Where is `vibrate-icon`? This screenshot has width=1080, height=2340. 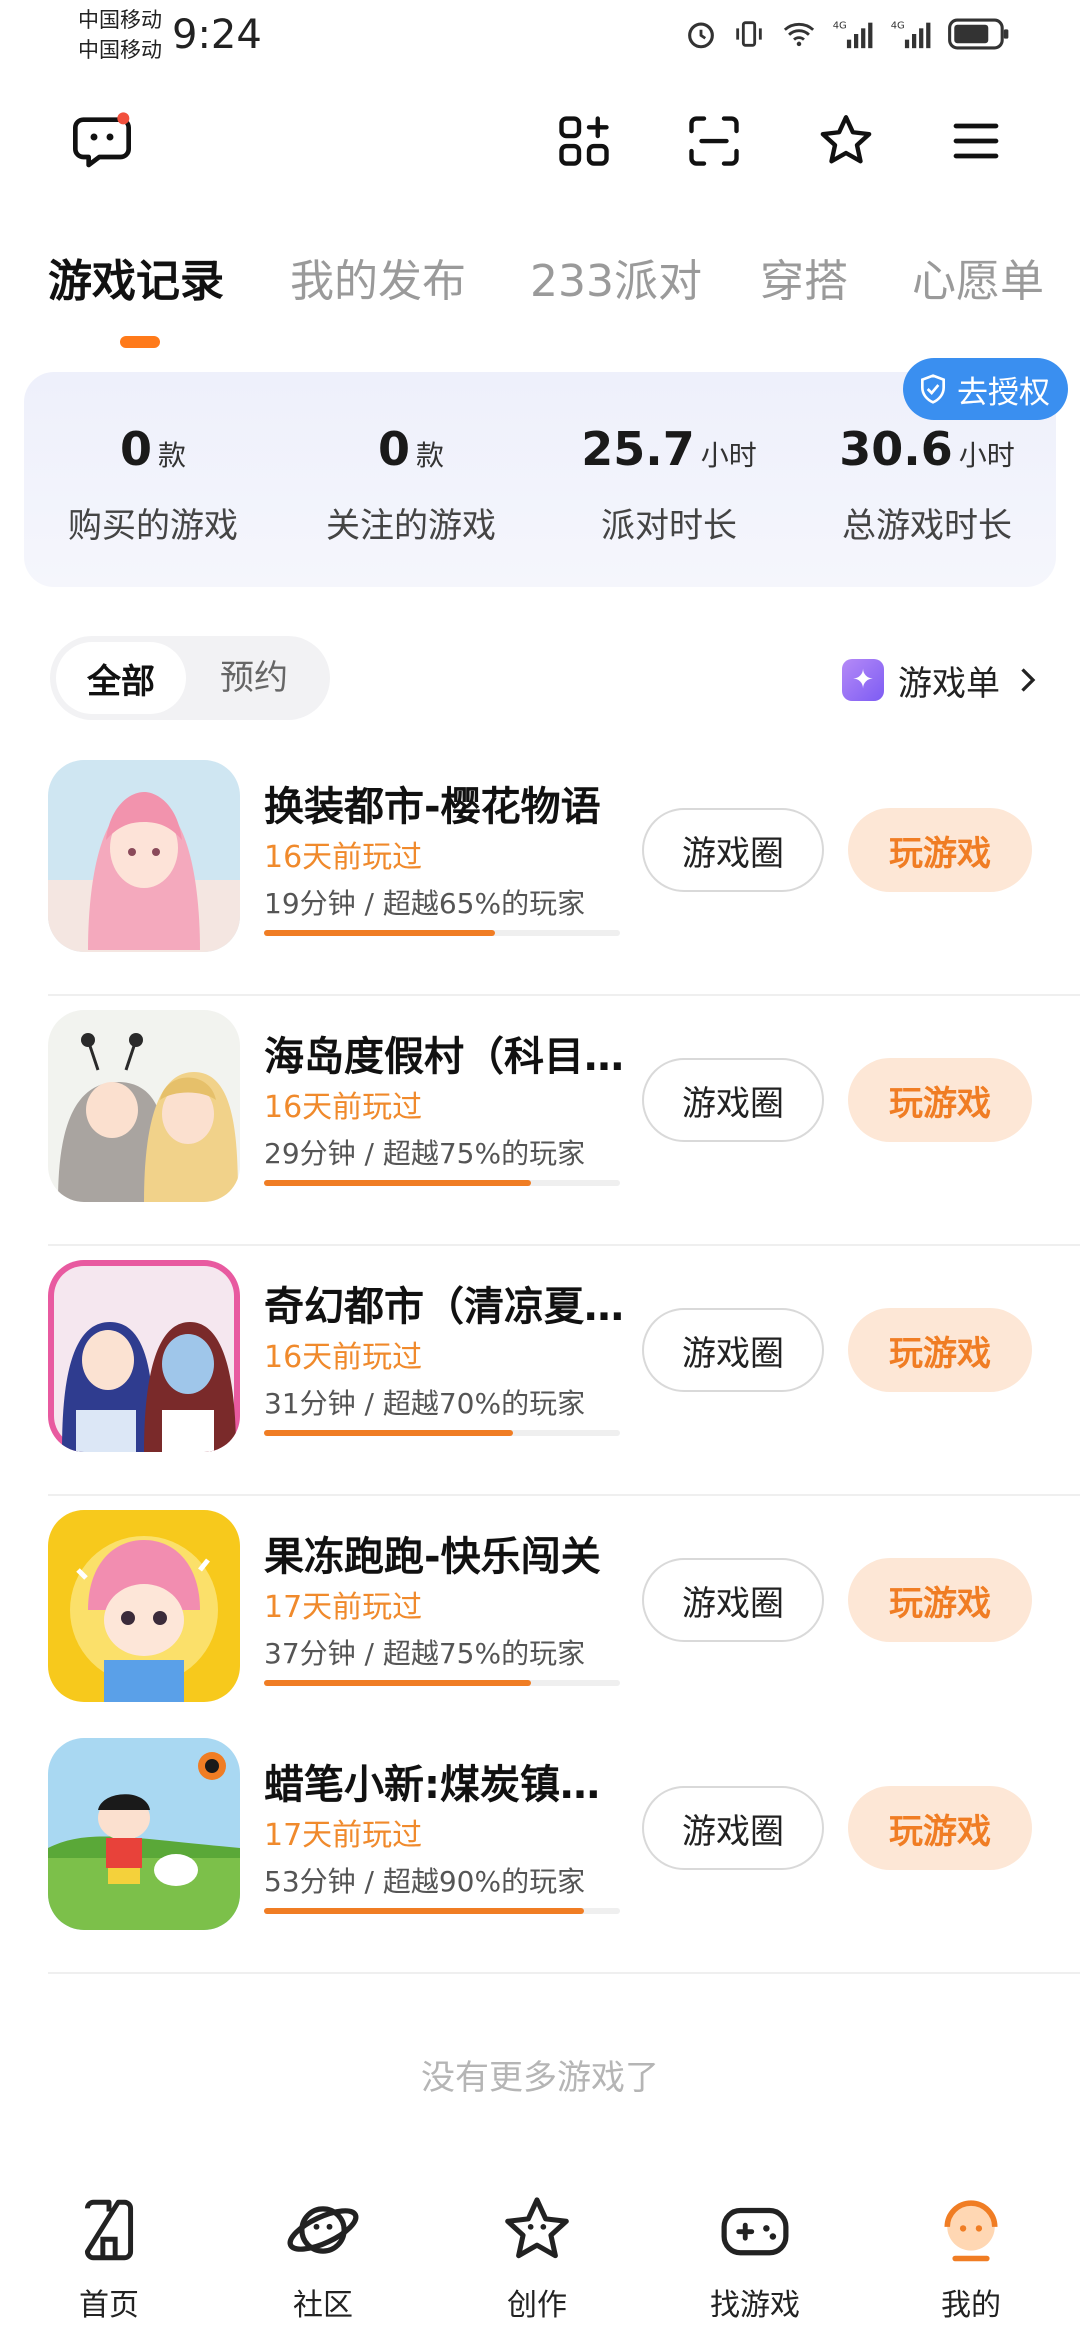 vibrate-icon is located at coordinates (749, 34).